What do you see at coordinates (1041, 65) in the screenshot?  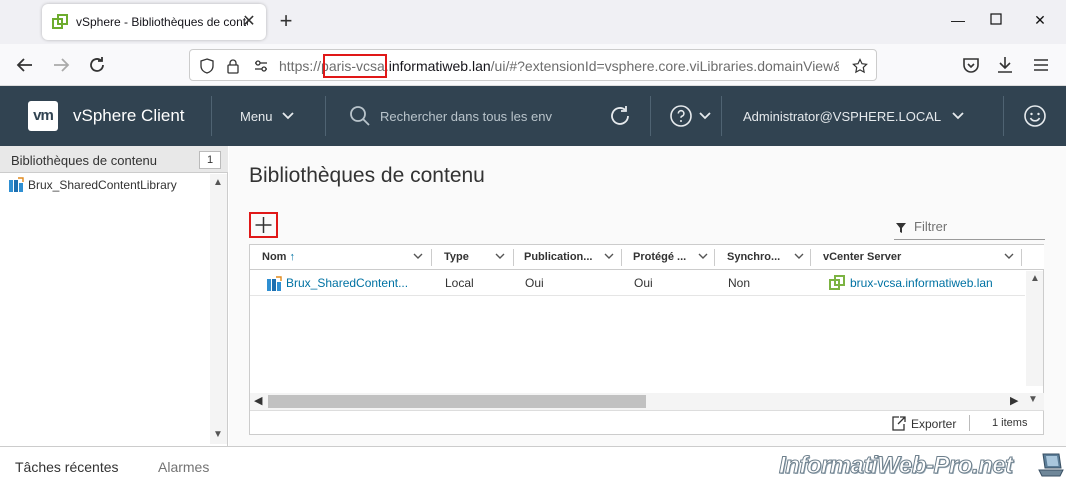 I see `hamburger-menu-icon` at bounding box center [1041, 65].